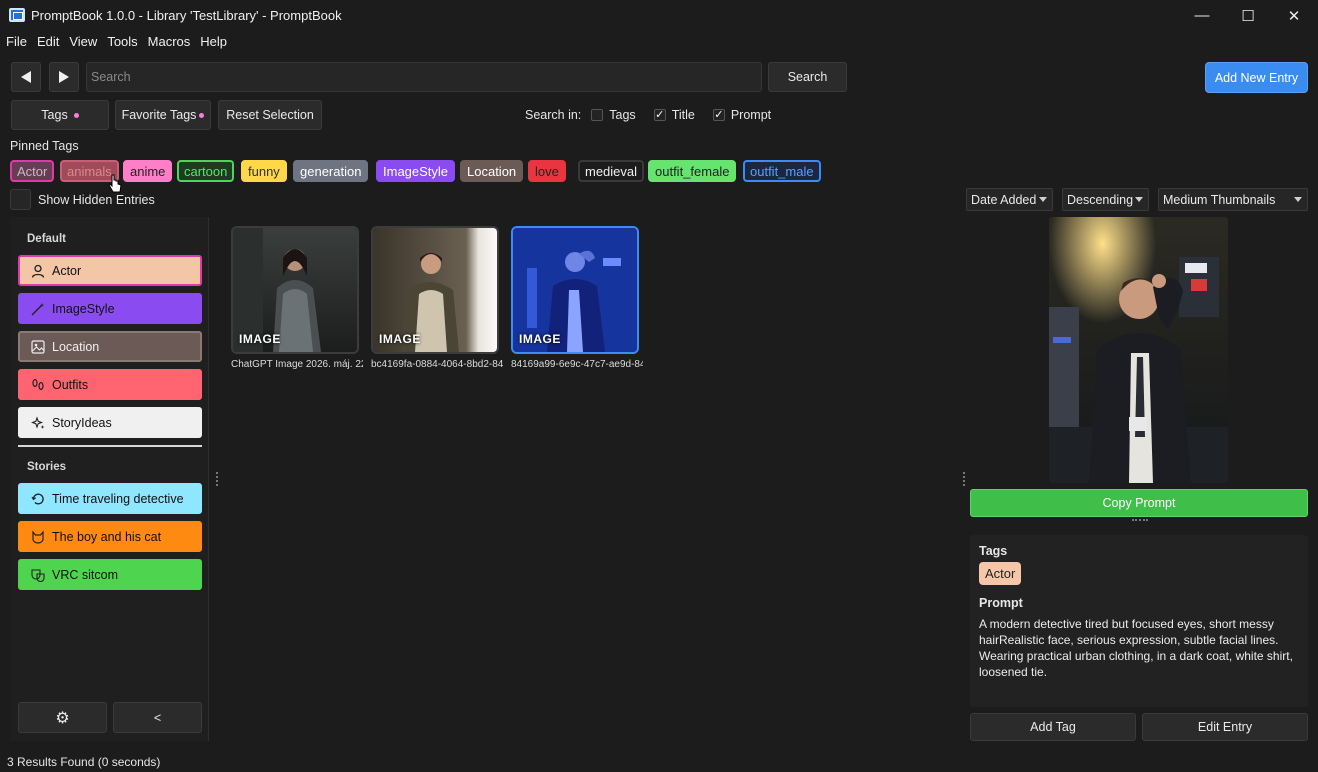 This screenshot has width=1318, height=772. Describe the element at coordinates (76, 346) in the screenshot. I see `sidebar-item-label: Location` at that location.